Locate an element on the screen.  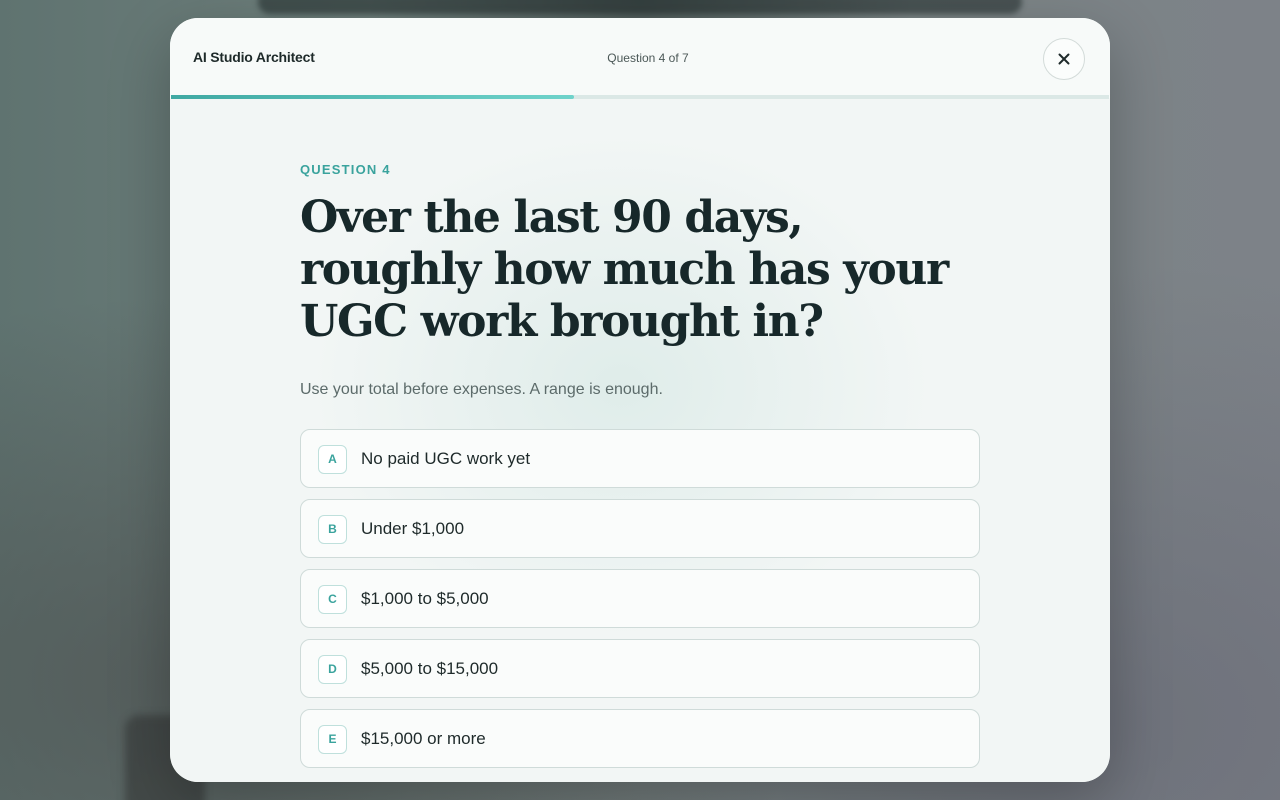
backdrop-blurred-element is located at coordinates (640, 7).